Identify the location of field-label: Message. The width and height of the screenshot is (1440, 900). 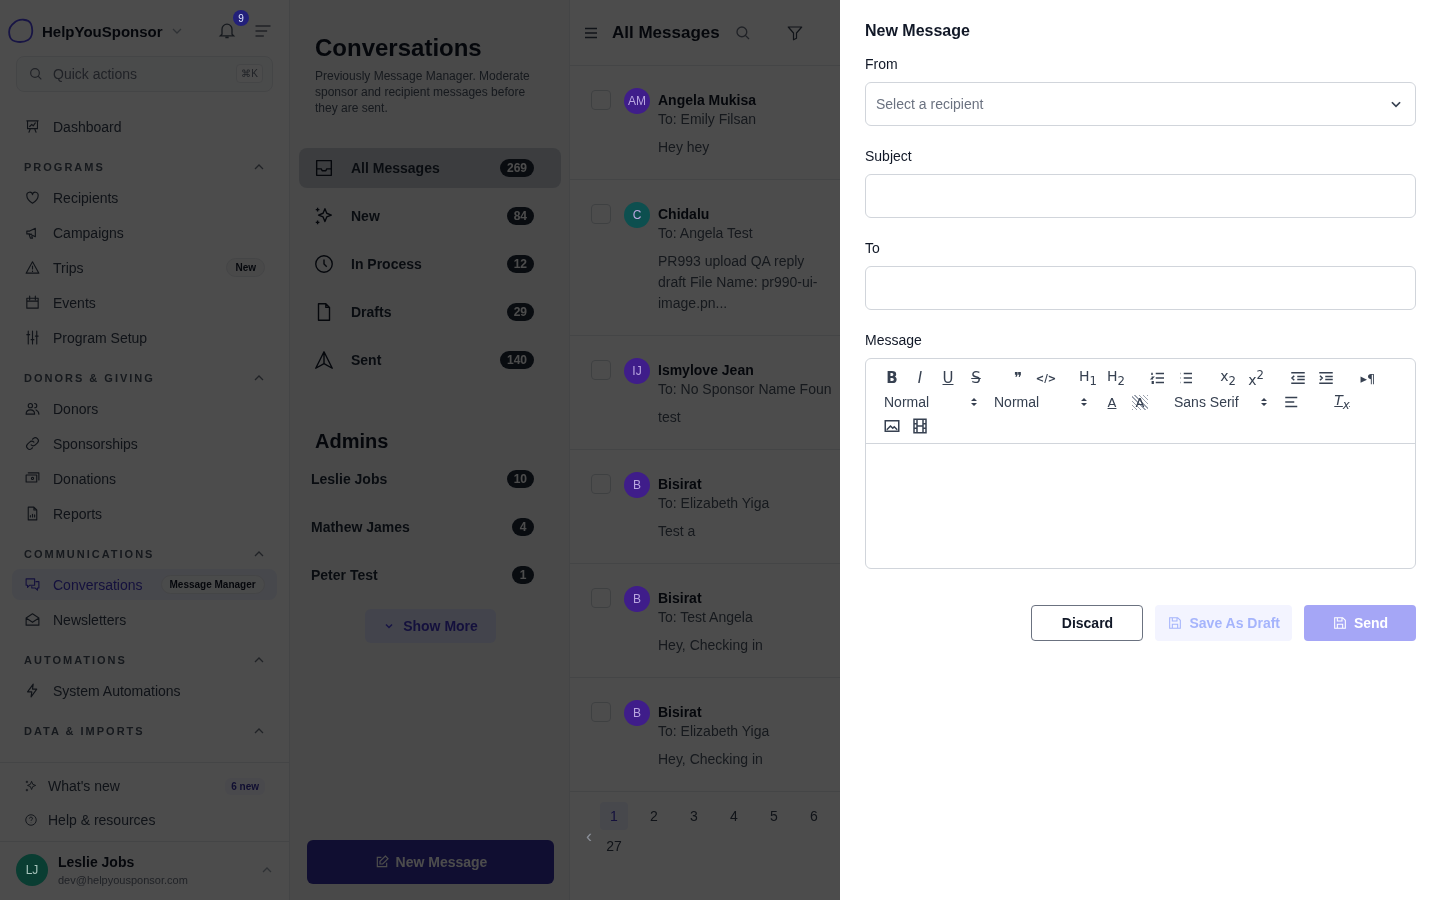
(894, 340).